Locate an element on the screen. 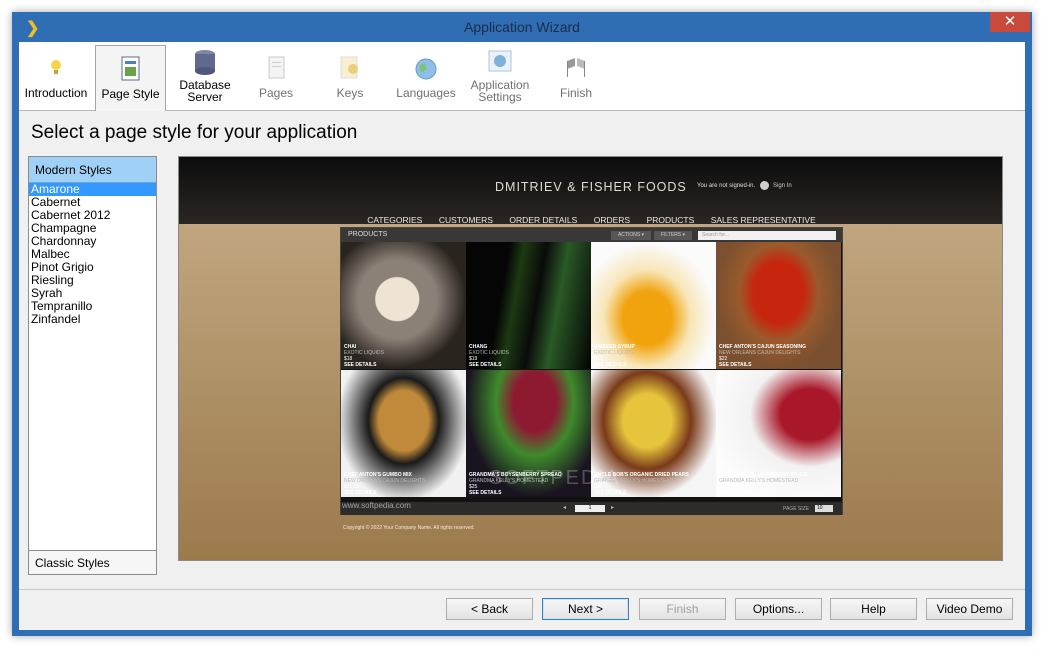 Image resolution: width=1058 pixels, height=658 pixels. step-database-server-label: Database Server is located at coordinates (205, 91).